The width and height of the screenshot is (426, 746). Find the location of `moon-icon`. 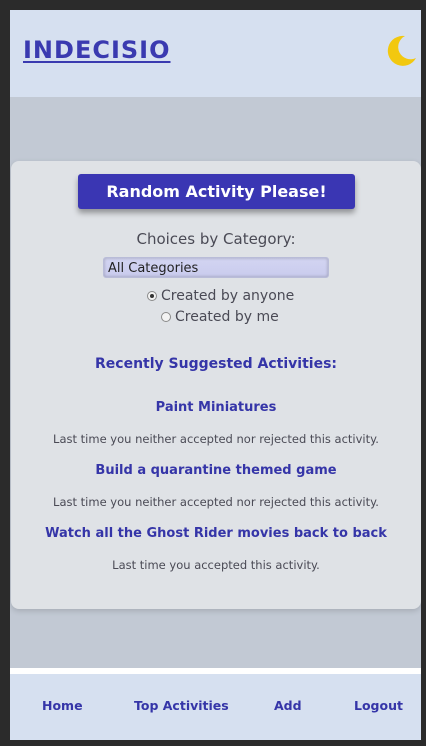

moon-icon is located at coordinates (401, 51).